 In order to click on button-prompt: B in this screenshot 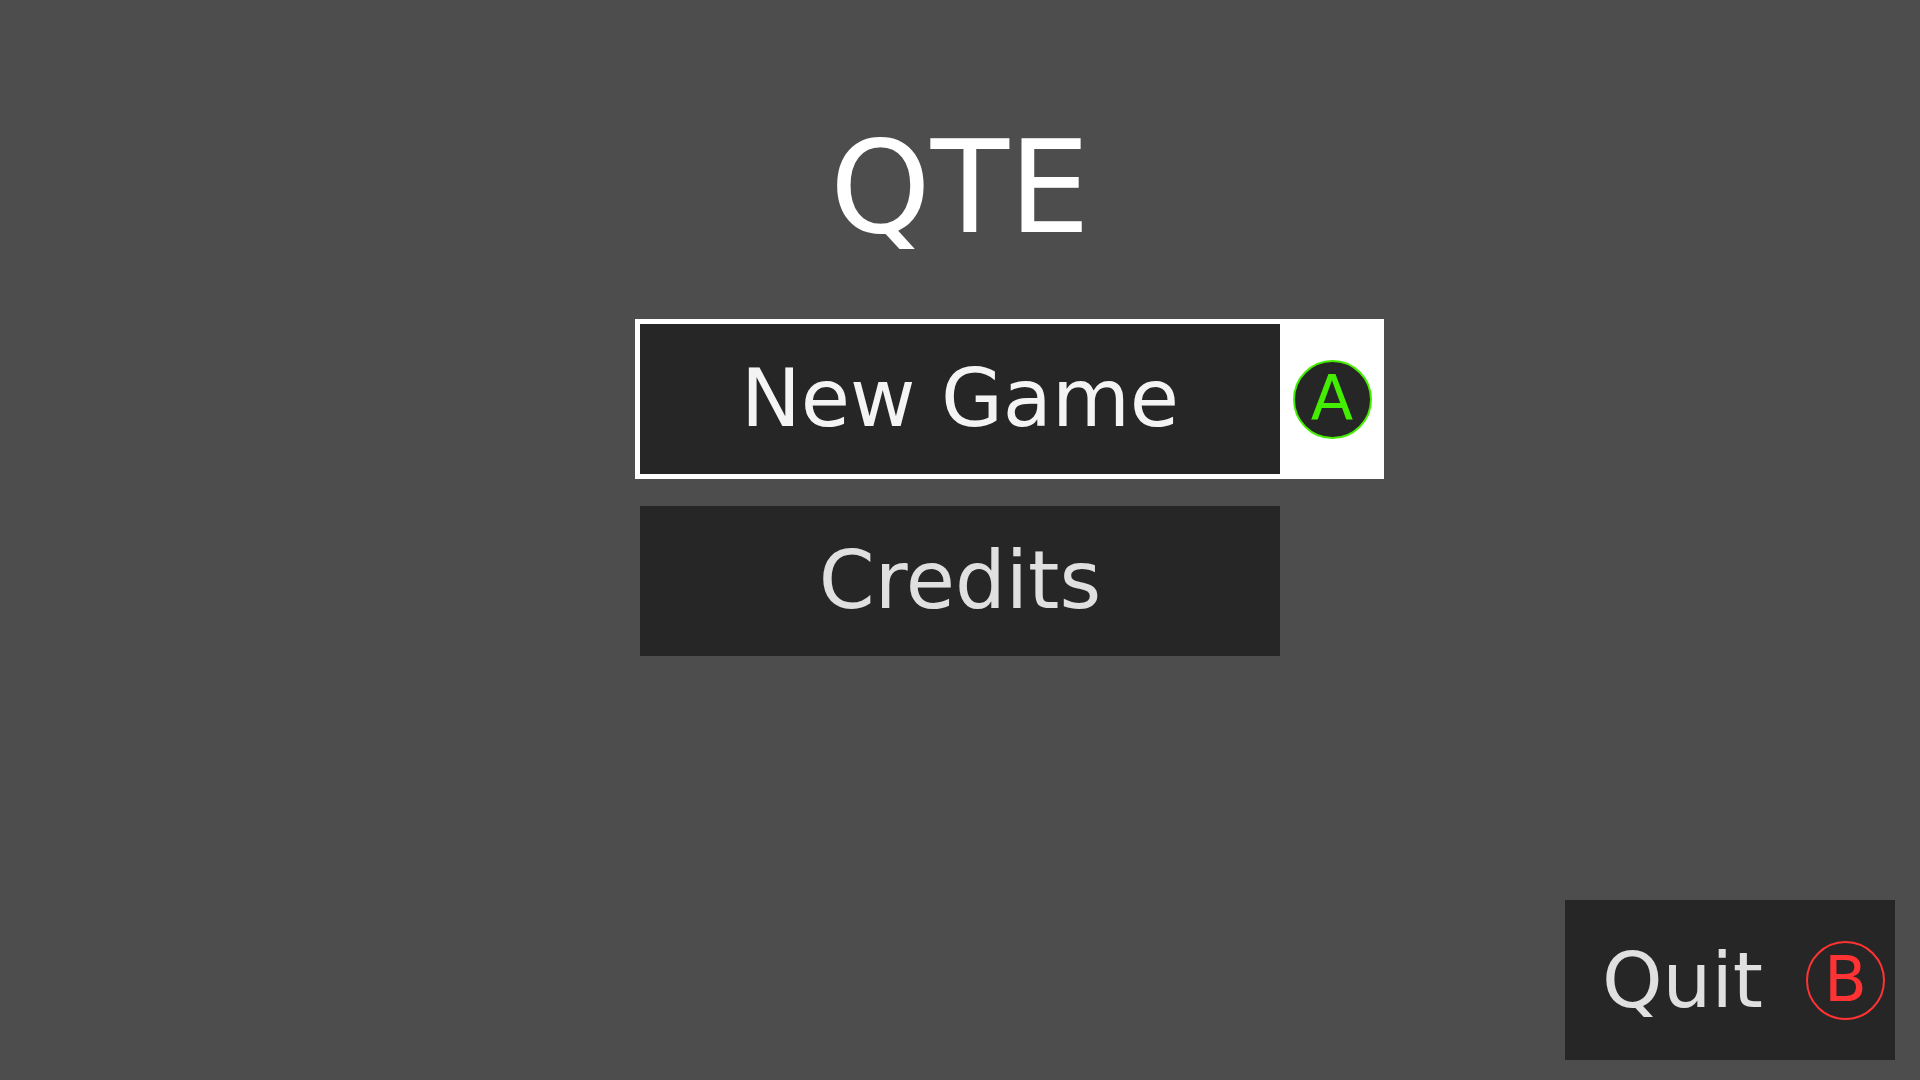, I will do `click(1845, 980)`.